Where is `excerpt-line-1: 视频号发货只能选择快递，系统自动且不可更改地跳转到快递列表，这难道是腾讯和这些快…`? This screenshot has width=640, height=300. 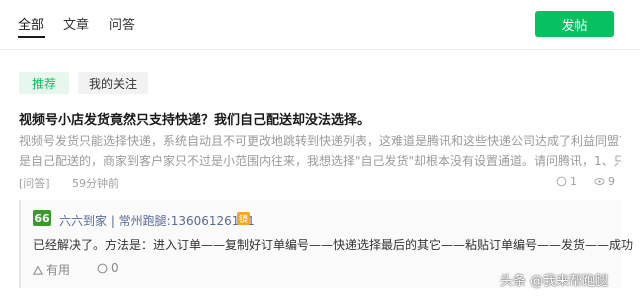 excerpt-line-1: 视频号发货只能选择快递，系统自动且不可更改地跳转到快递列表，这难道是腾讯和这些快… is located at coordinates (320, 141).